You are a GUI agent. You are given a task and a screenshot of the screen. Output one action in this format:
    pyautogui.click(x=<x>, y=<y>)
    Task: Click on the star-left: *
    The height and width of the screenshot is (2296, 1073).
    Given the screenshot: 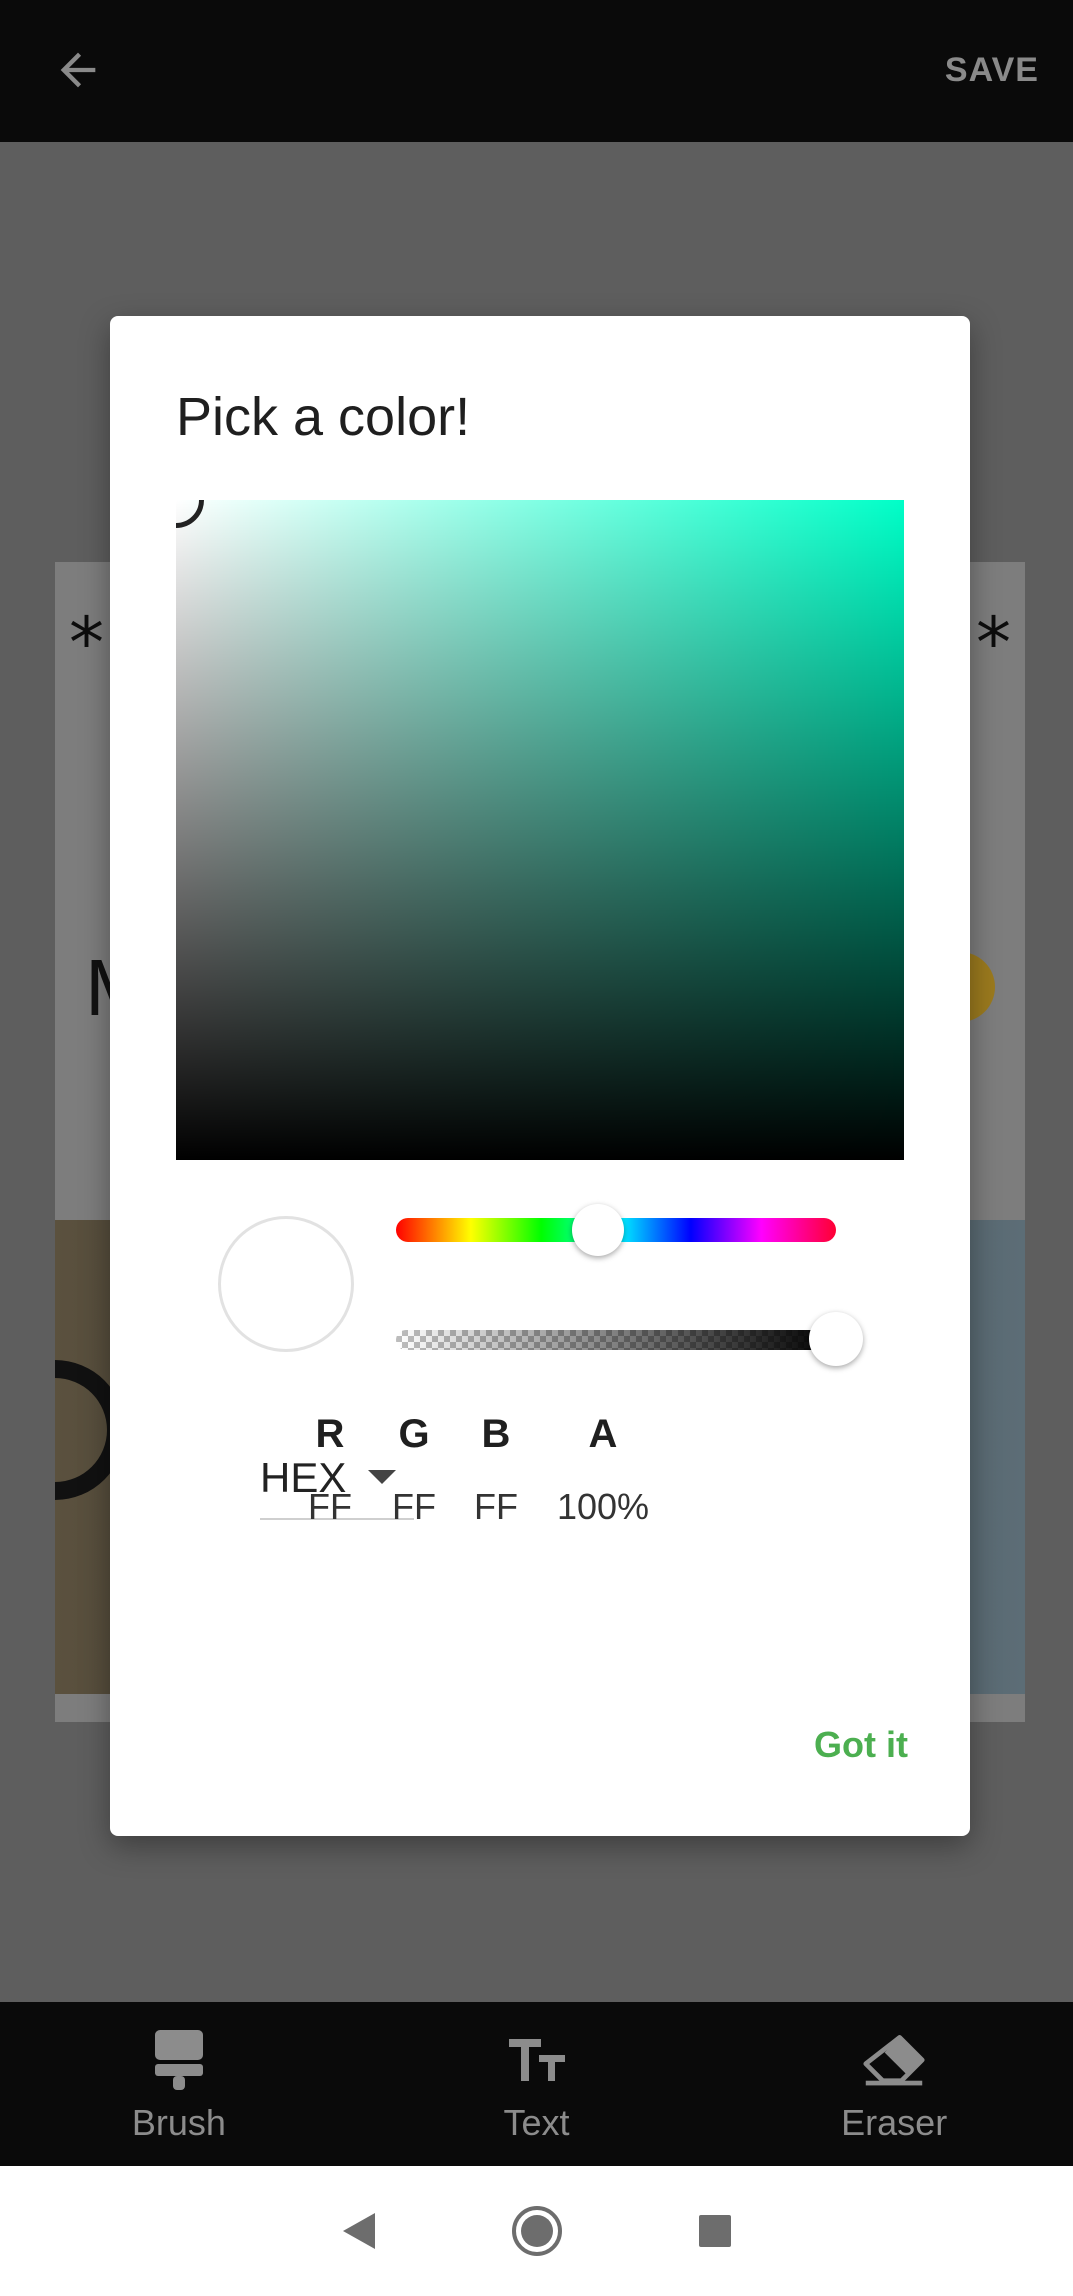 What is the action you would take?
    pyautogui.click(x=86, y=643)
    